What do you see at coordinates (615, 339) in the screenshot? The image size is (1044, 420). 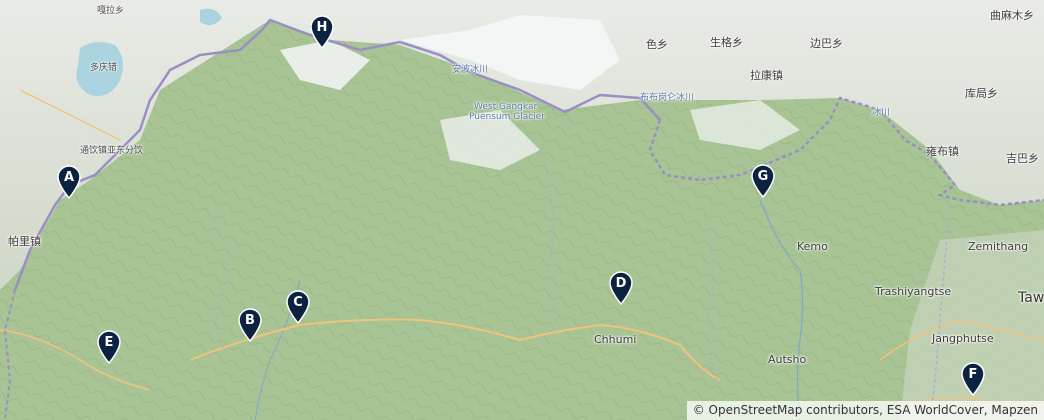 I see `place-label: Chhumi` at bounding box center [615, 339].